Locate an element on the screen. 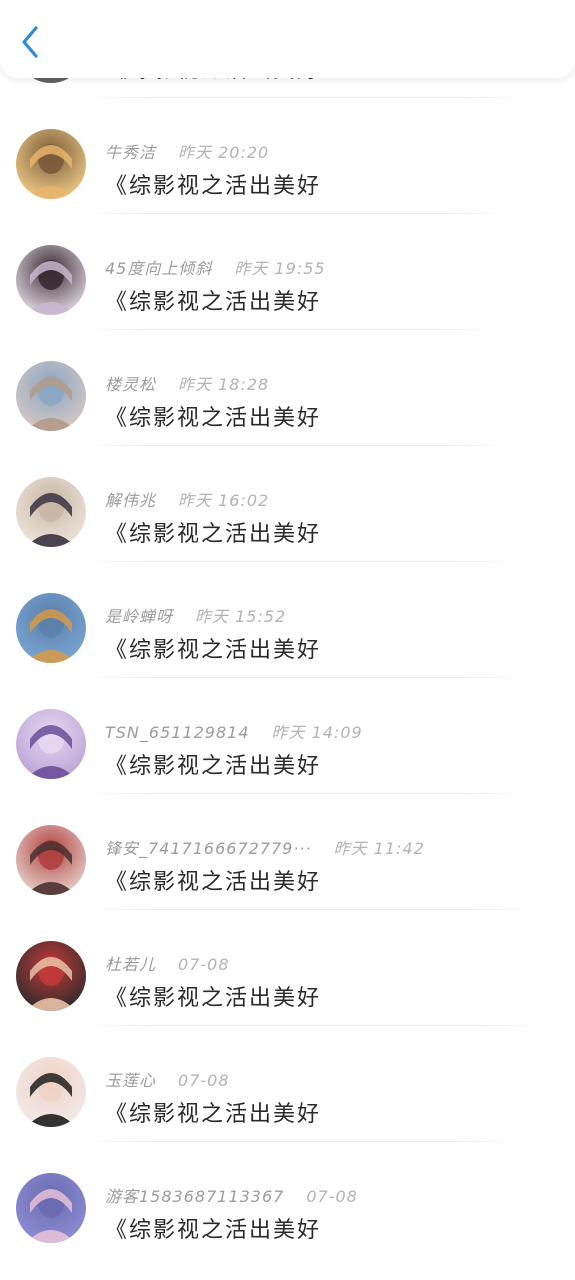 Image resolution: width=575 pixels, height=1280 pixels. list-item: 玉莲心 07-08 《综影视之活出美好 is located at coordinates (287, 1084).